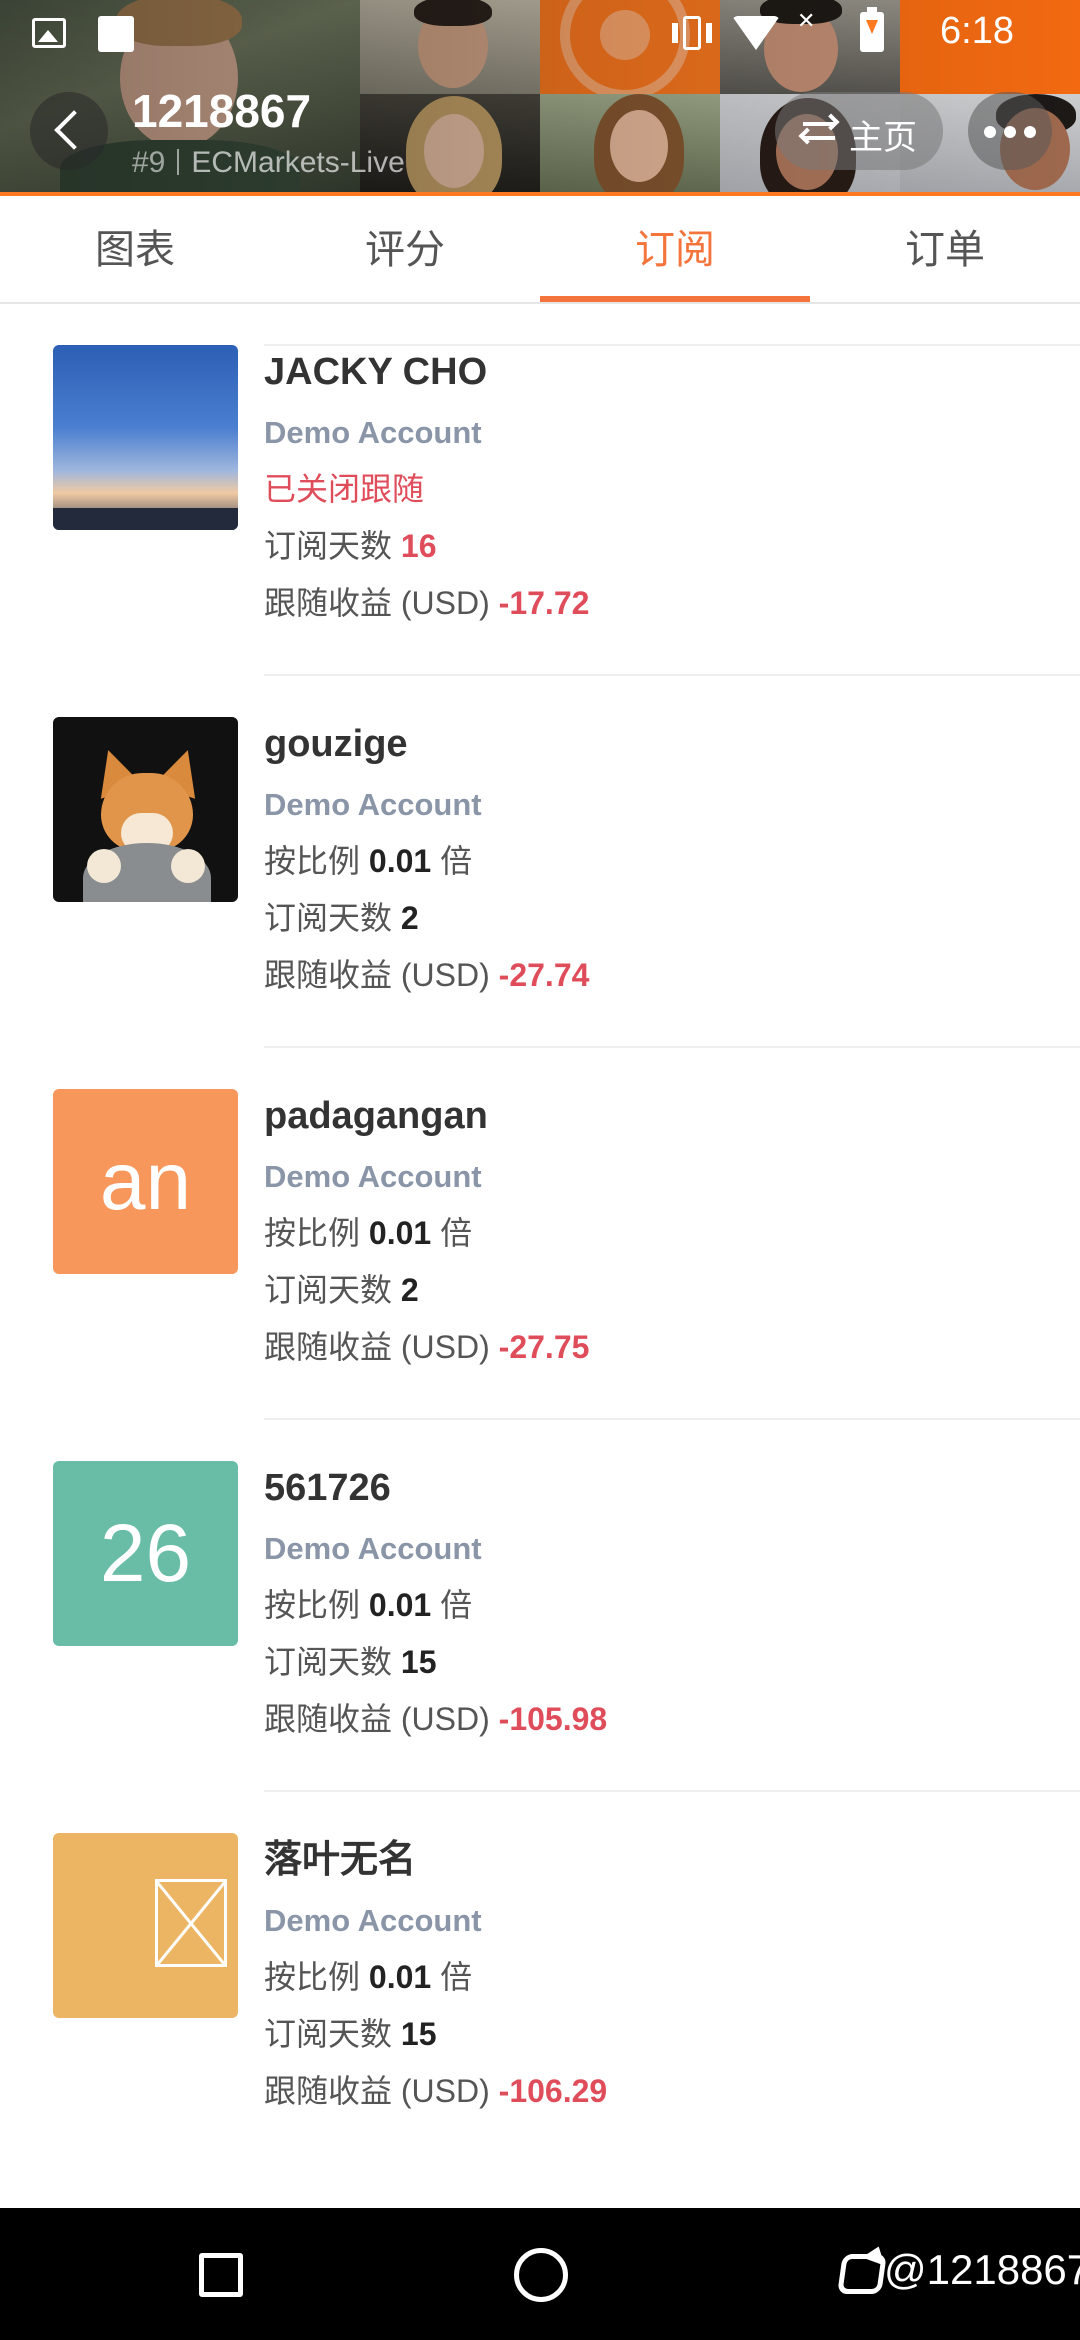 Image resolution: width=1080 pixels, height=2340 pixels. I want to click on profile-header: ✕ 6:18 1218867 #9 ECMarkets-Live 主页, so click(540, 98).